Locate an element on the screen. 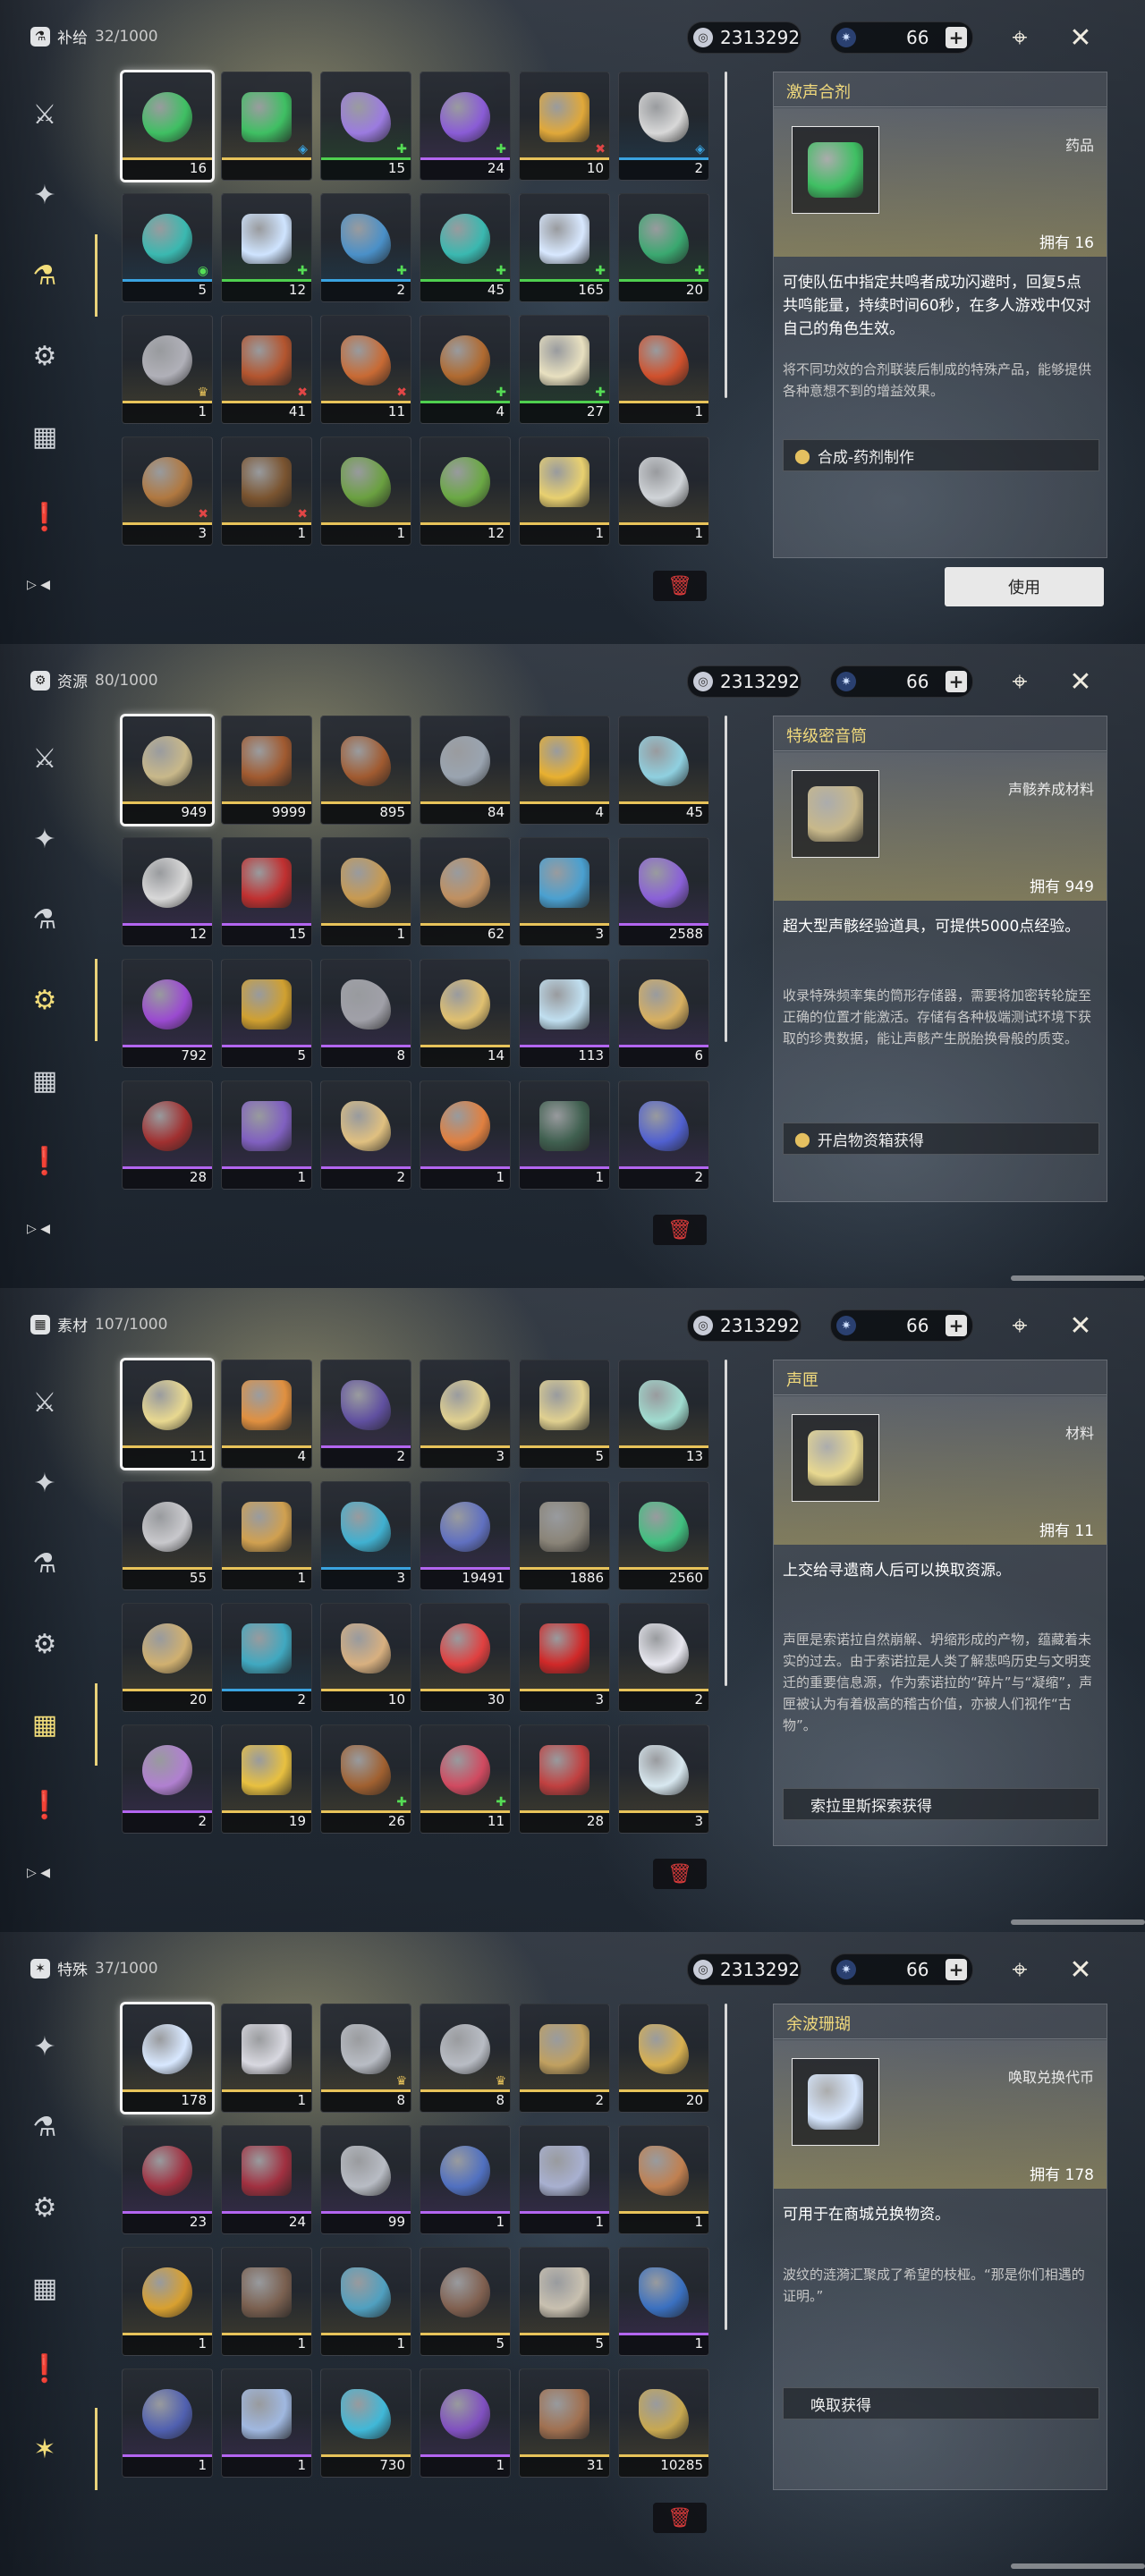  material-tab-icon: ▦ is located at coordinates (44, 1080).